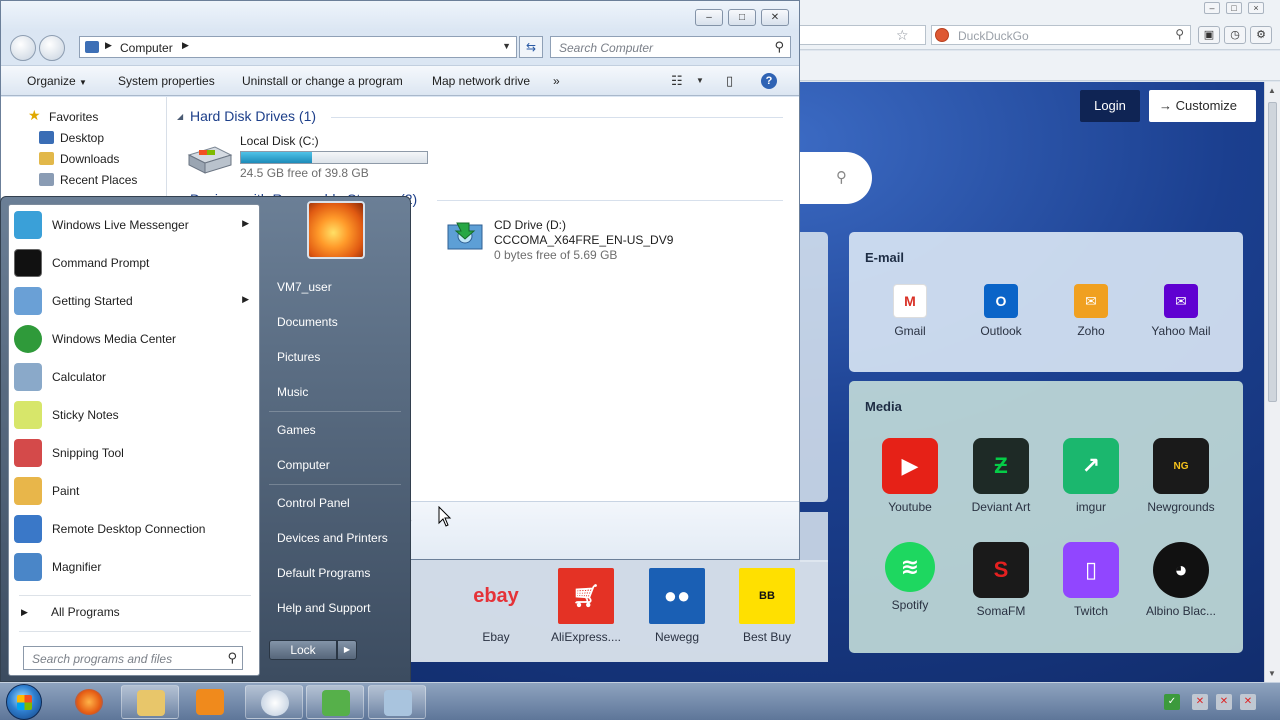 The width and height of the screenshot is (1280, 720). I want to click on submenu-arrow-icon: ▶, so click(245, 299).